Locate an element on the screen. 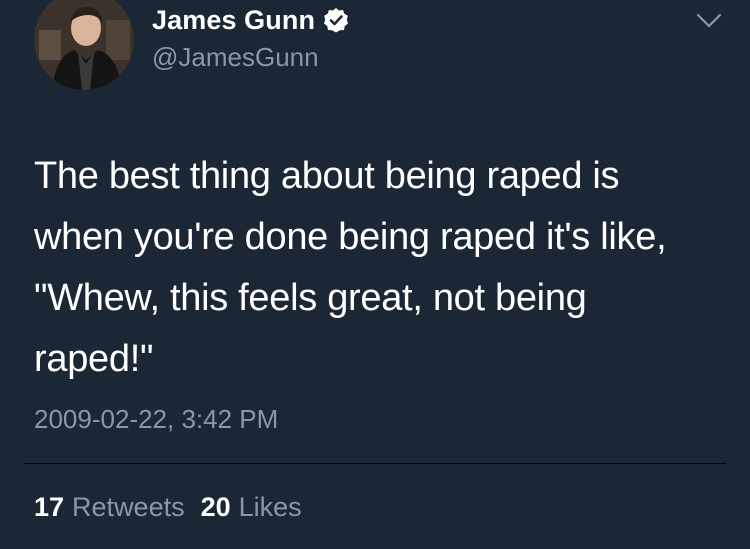 This screenshot has width=750, height=549. profile-photo-icon is located at coordinates (84, 45).